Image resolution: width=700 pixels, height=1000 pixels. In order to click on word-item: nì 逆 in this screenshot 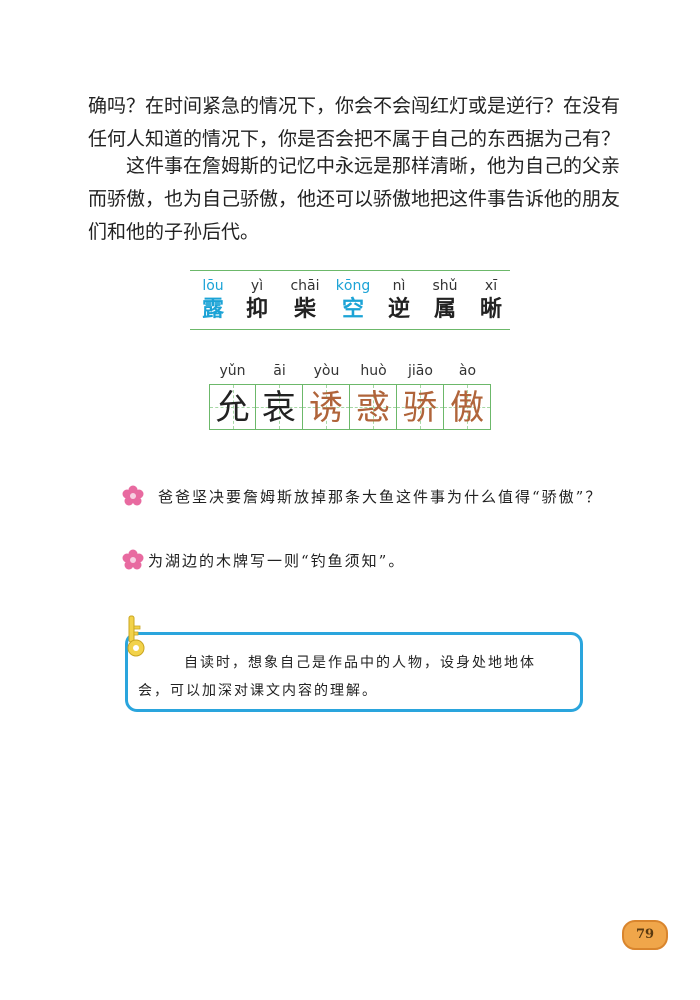, I will do `click(399, 297)`.